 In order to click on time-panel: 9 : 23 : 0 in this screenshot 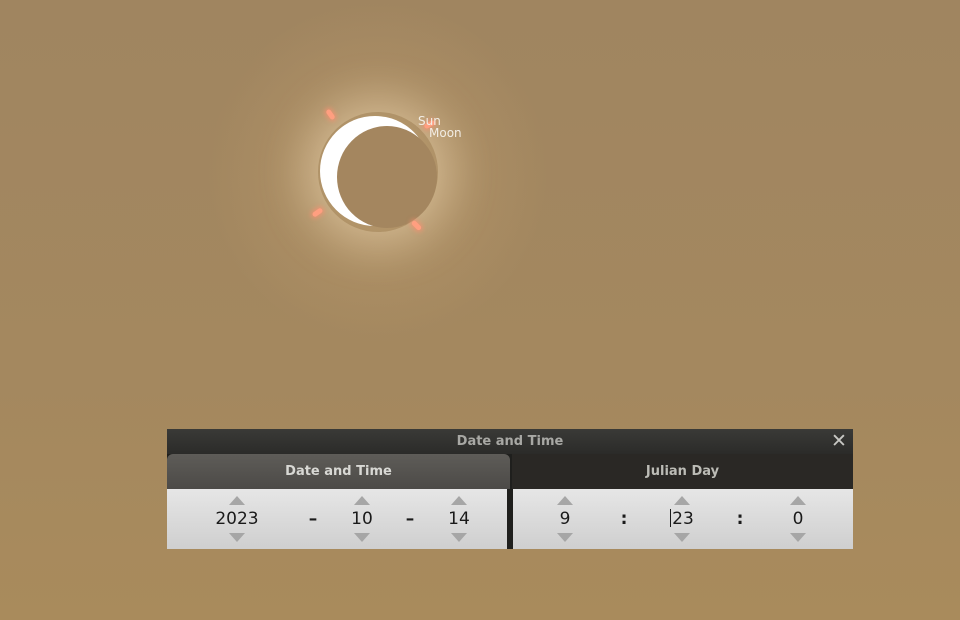, I will do `click(683, 519)`.